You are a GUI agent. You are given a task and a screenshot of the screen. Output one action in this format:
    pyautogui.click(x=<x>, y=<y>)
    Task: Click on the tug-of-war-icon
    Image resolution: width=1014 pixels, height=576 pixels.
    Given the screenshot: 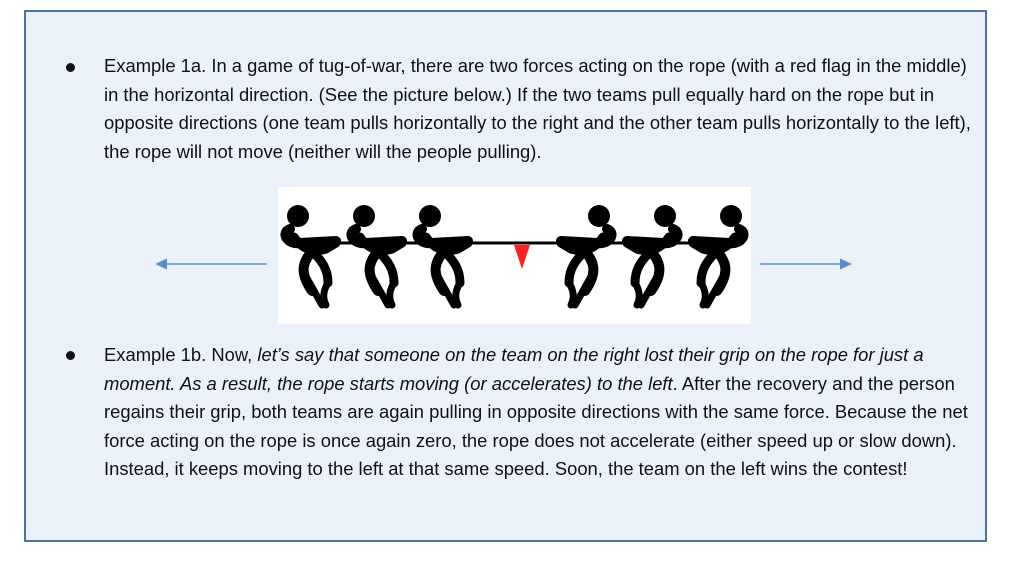 What is the action you would take?
    pyautogui.click(x=514, y=255)
    